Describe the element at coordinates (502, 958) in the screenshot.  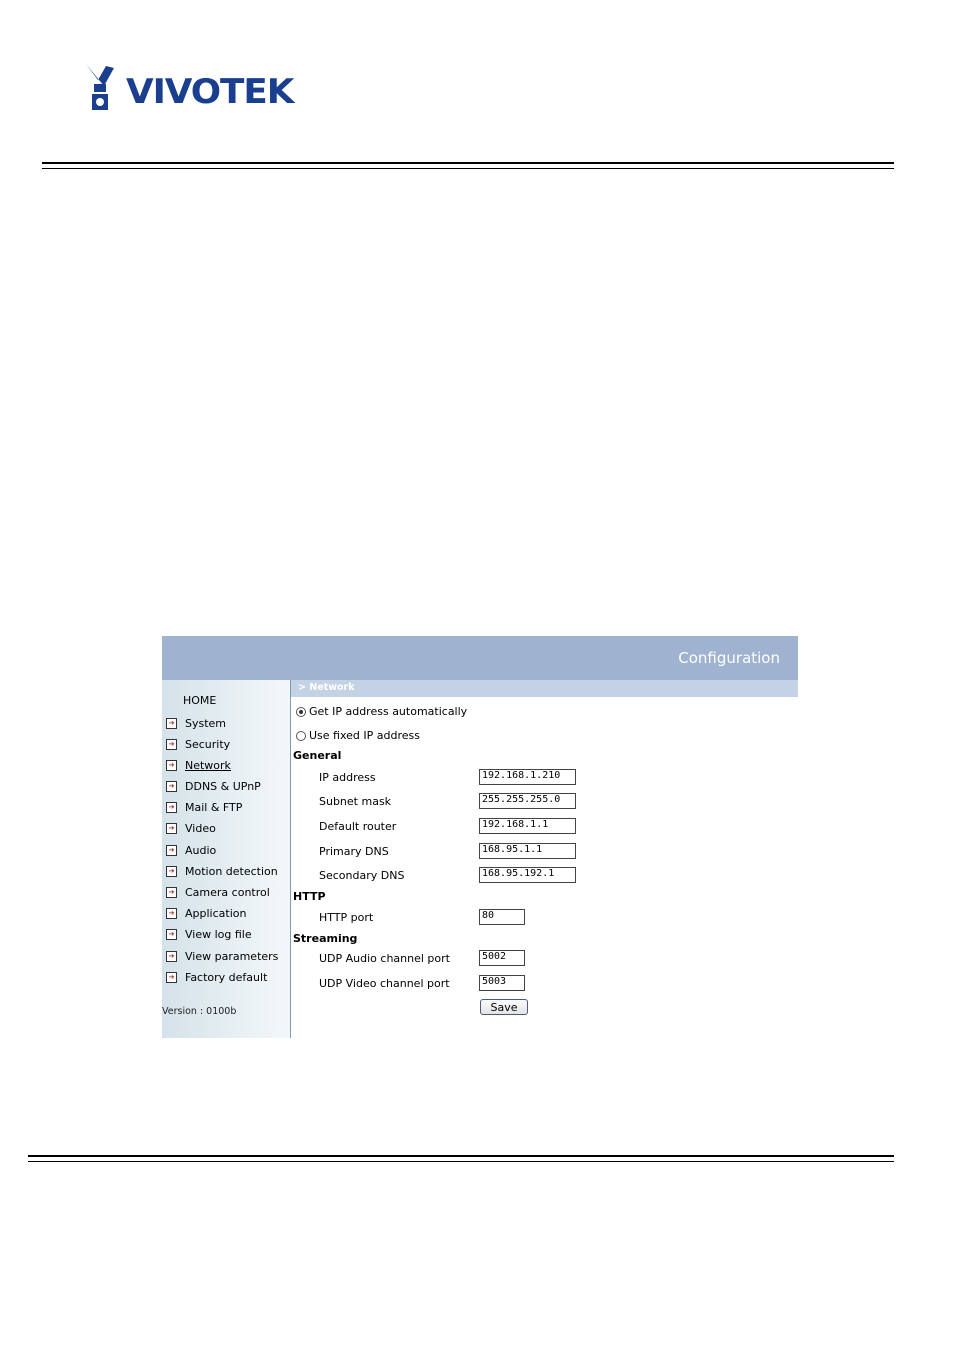
I see `udp-audio-port-field: 5002` at that location.